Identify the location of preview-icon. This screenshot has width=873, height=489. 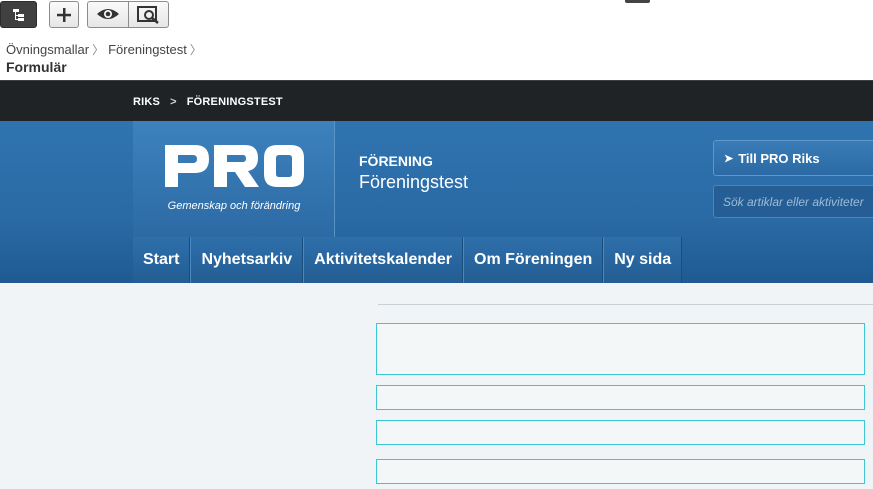
(108, 14).